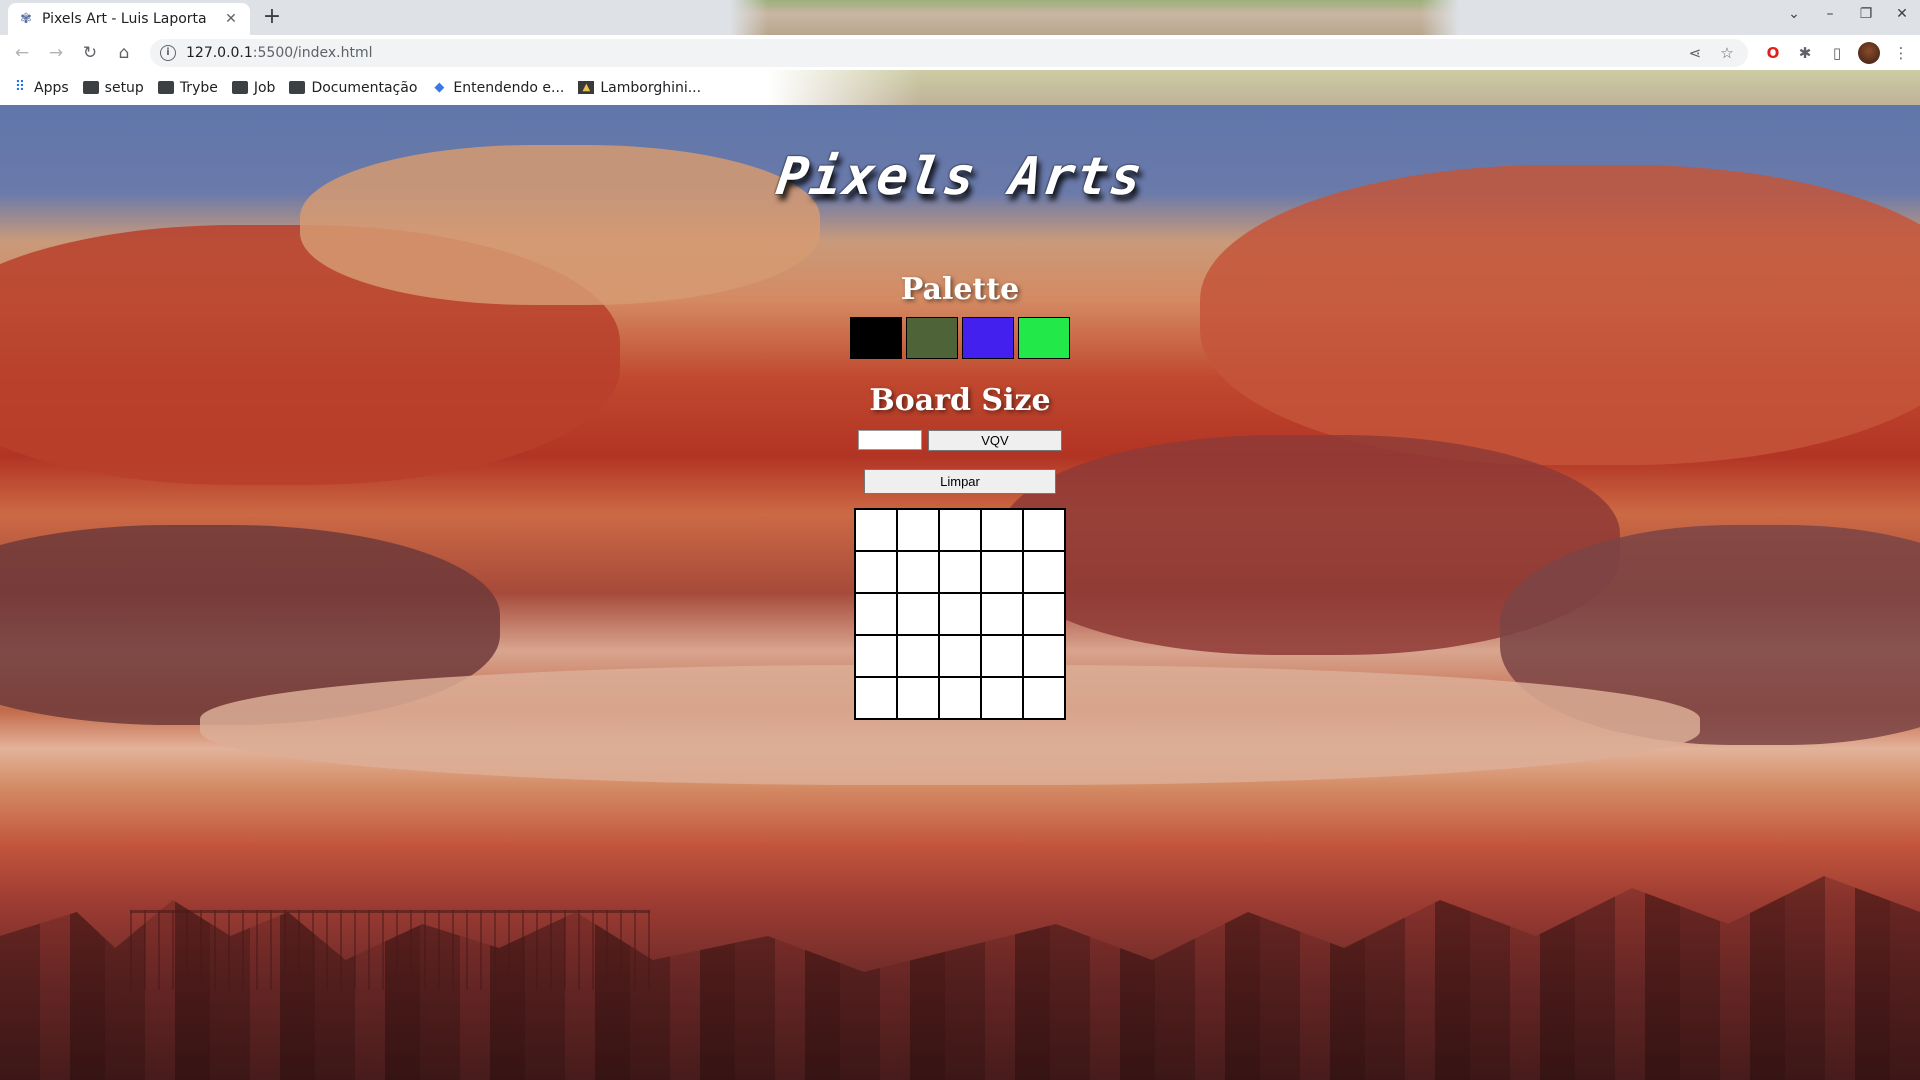 This screenshot has height=1080, width=1920. What do you see at coordinates (960, 481) in the screenshot?
I see `clear-board-button: Limpar` at bounding box center [960, 481].